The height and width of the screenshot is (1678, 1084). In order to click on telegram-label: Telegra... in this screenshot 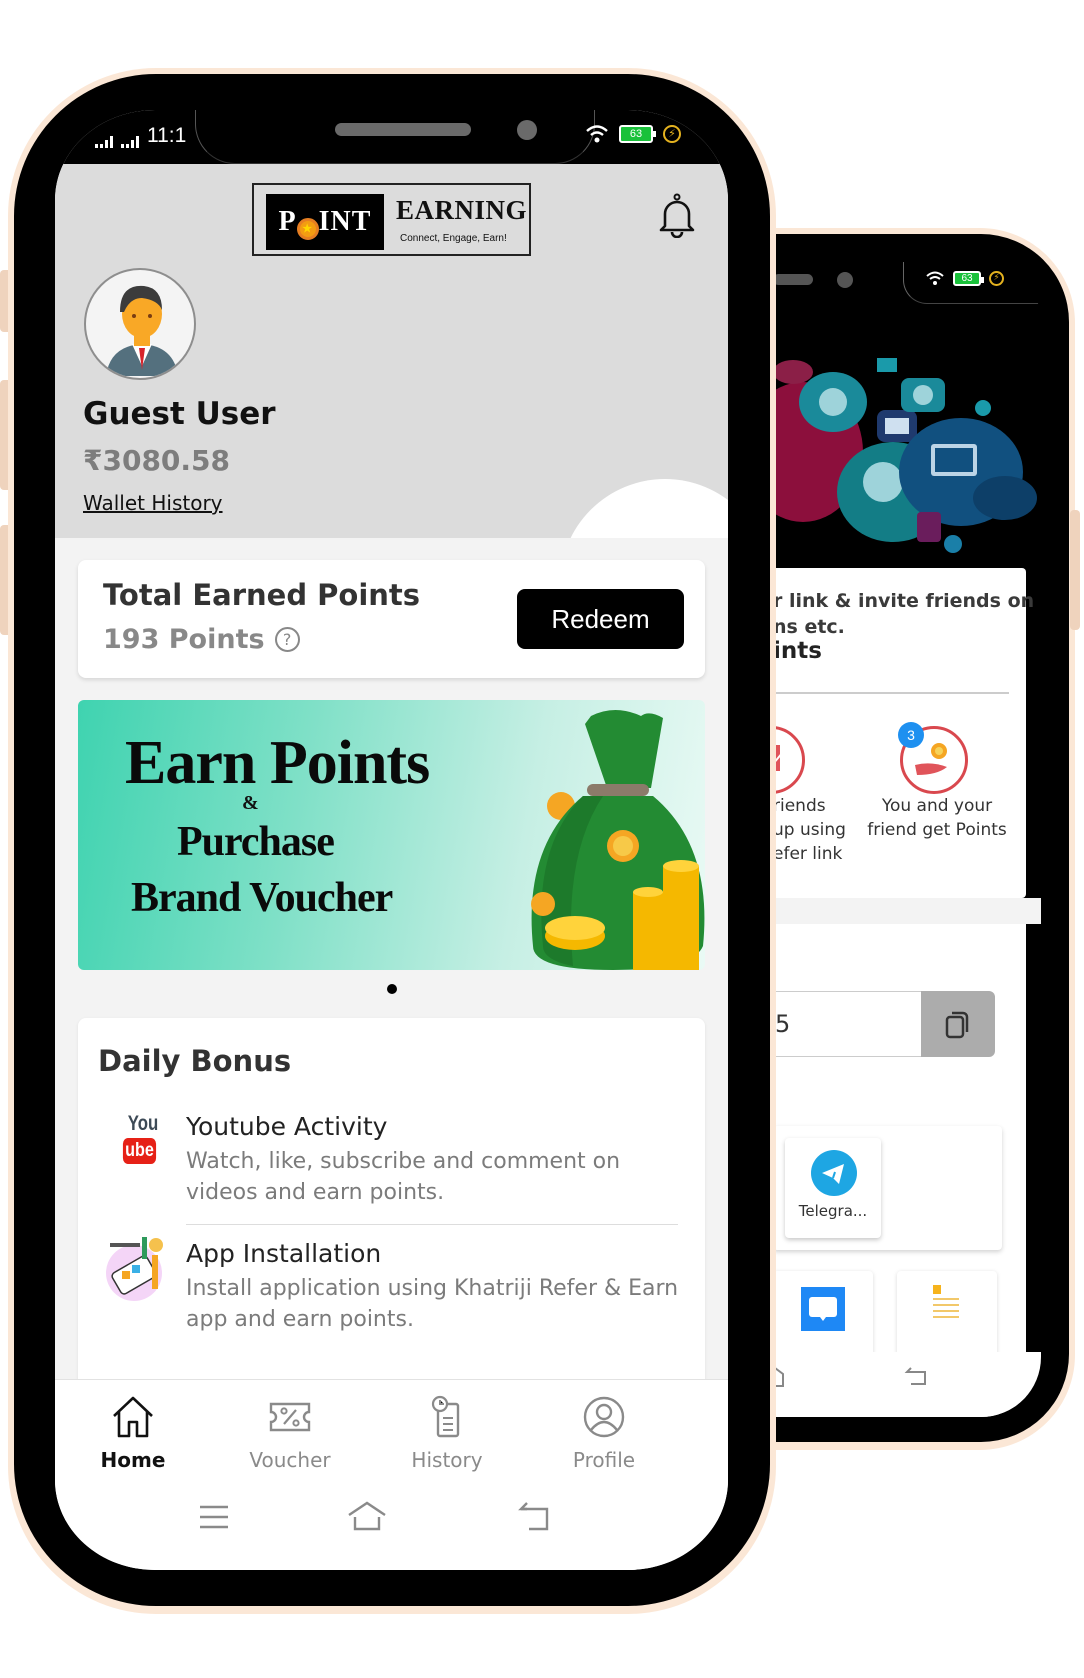, I will do `click(833, 1211)`.